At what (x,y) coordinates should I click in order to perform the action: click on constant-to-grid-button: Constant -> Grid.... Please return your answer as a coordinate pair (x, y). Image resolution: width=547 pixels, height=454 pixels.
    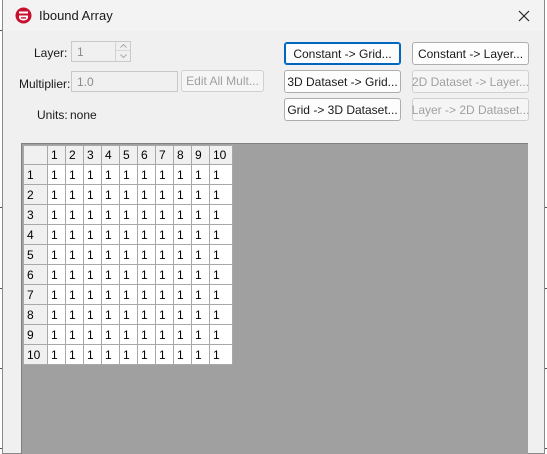
    Looking at the image, I should click on (342, 53).